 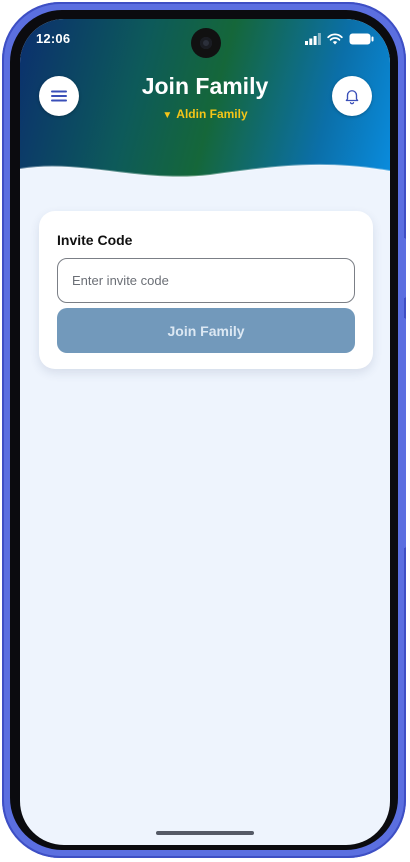 What do you see at coordinates (205, 187) in the screenshot?
I see `header-wave` at bounding box center [205, 187].